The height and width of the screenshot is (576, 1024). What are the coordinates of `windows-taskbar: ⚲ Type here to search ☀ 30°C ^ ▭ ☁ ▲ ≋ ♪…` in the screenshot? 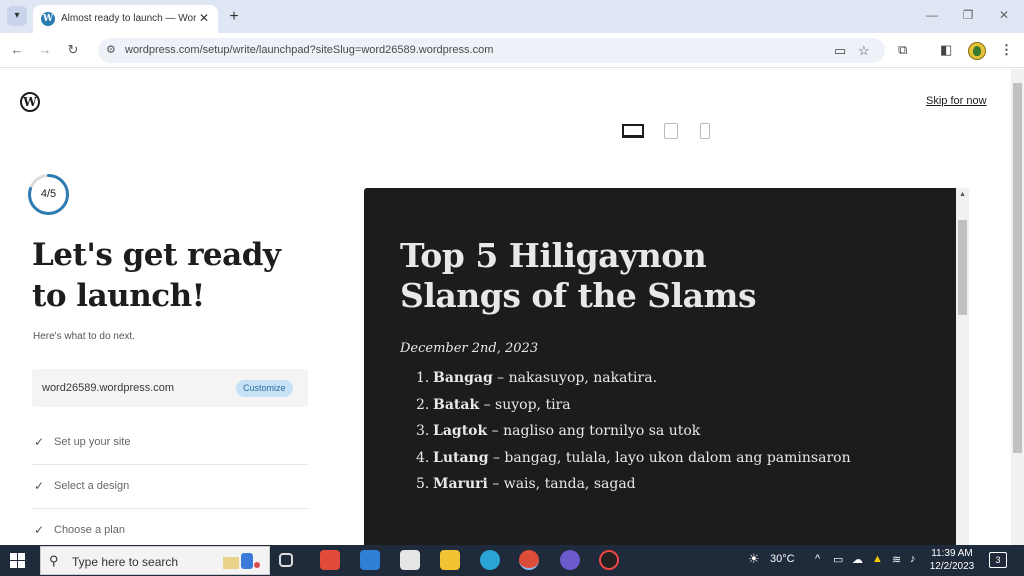 It's located at (512, 560).